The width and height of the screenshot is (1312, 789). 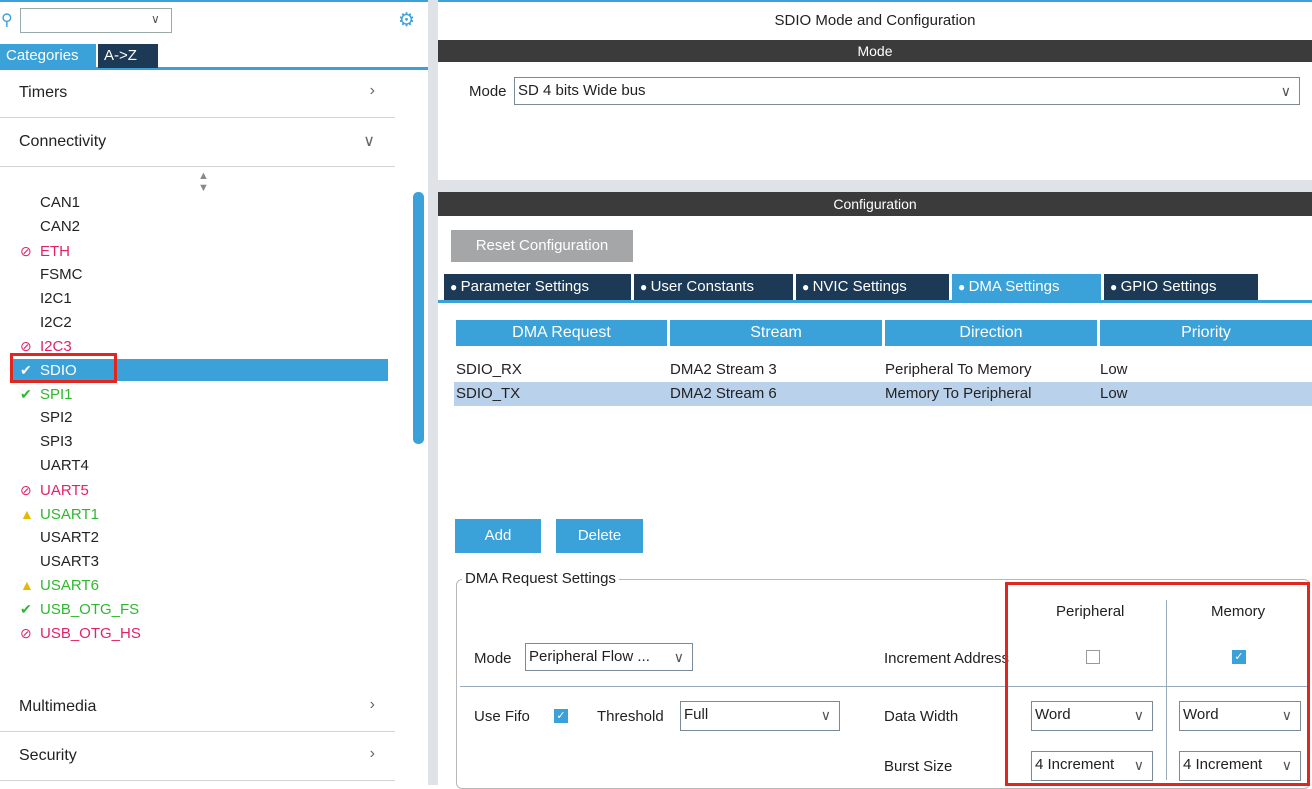 What do you see at coordinates (61, 274) in the screenshot?
I see `peripheral-label: FSMC` at bounding box center [61, 274].